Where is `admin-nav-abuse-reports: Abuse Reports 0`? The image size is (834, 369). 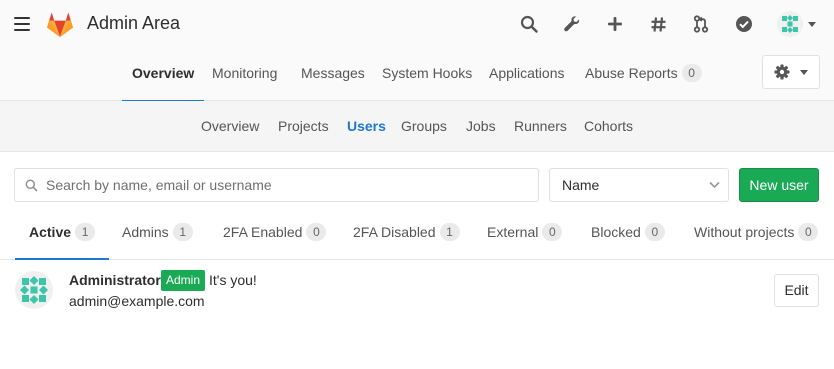 admin-nav-abuse-reports: Abuse Reports 0 is located at coordinates (643, 75).